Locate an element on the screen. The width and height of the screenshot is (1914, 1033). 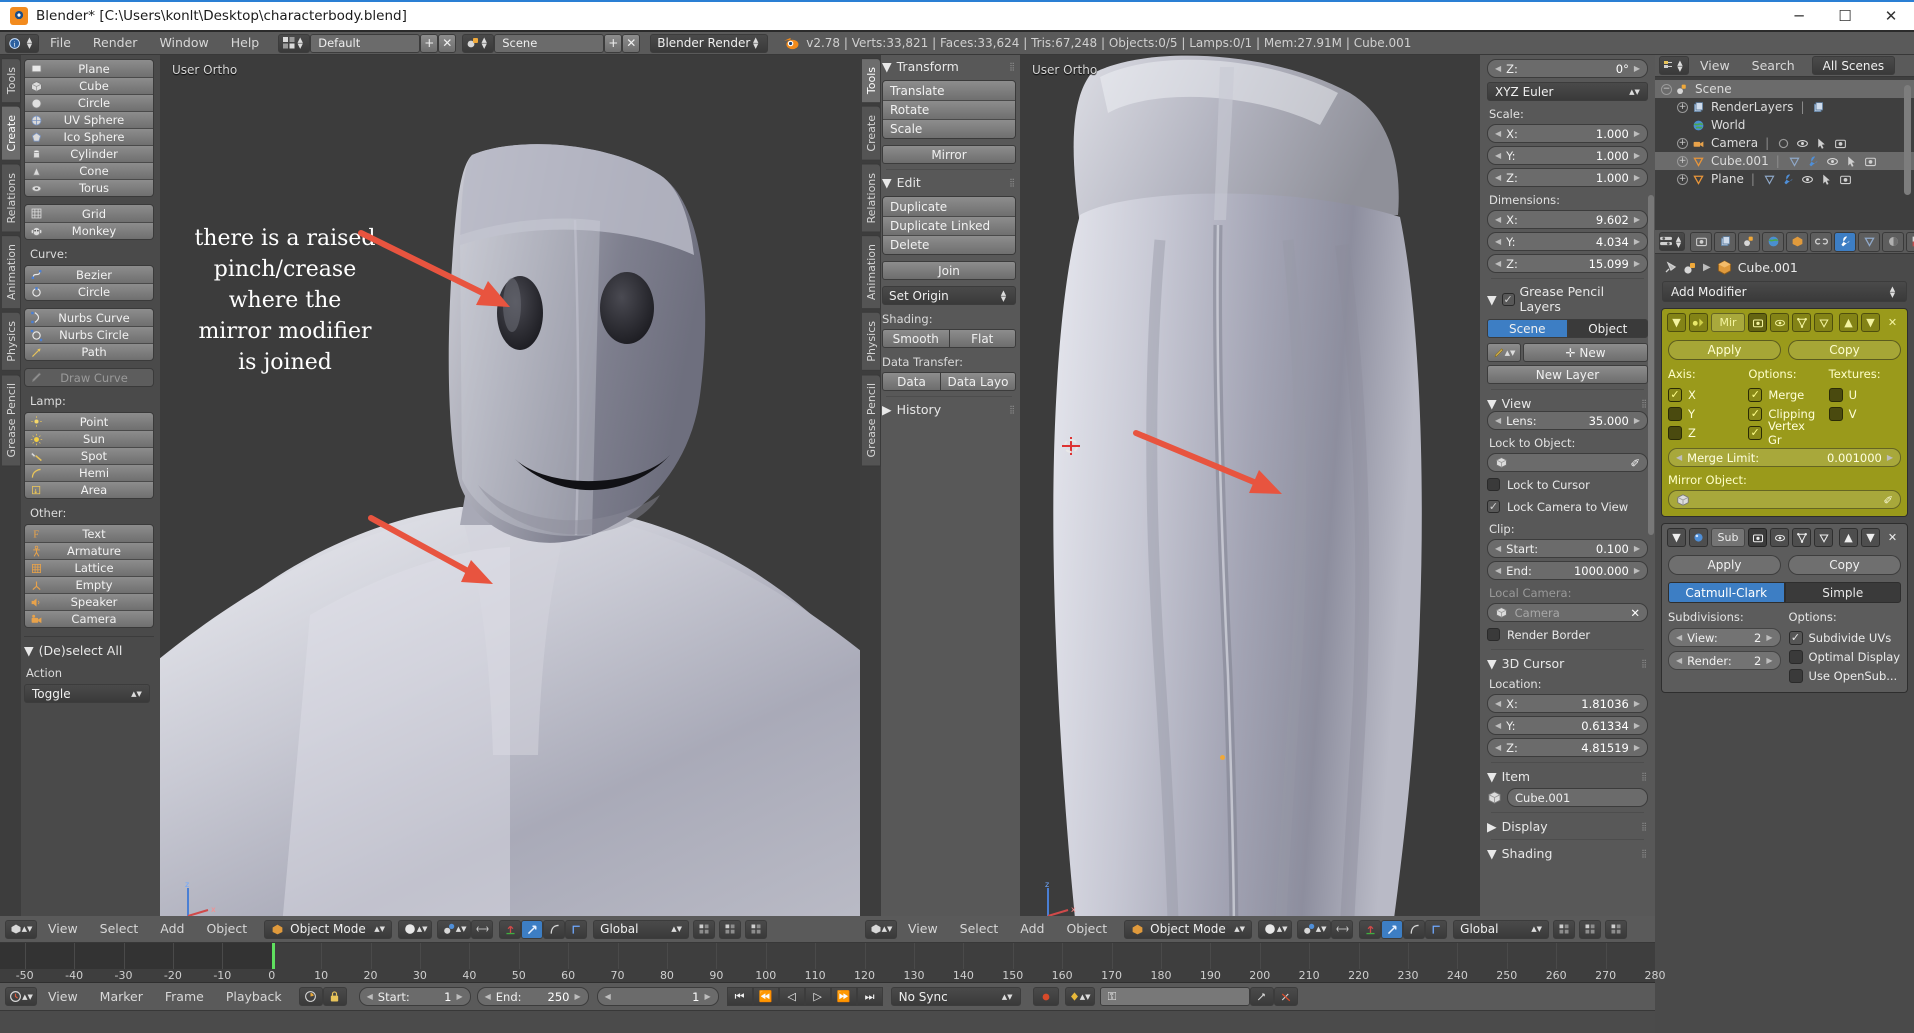
render-border-checkbox: Render Border is located at coordinates (1567, 634).